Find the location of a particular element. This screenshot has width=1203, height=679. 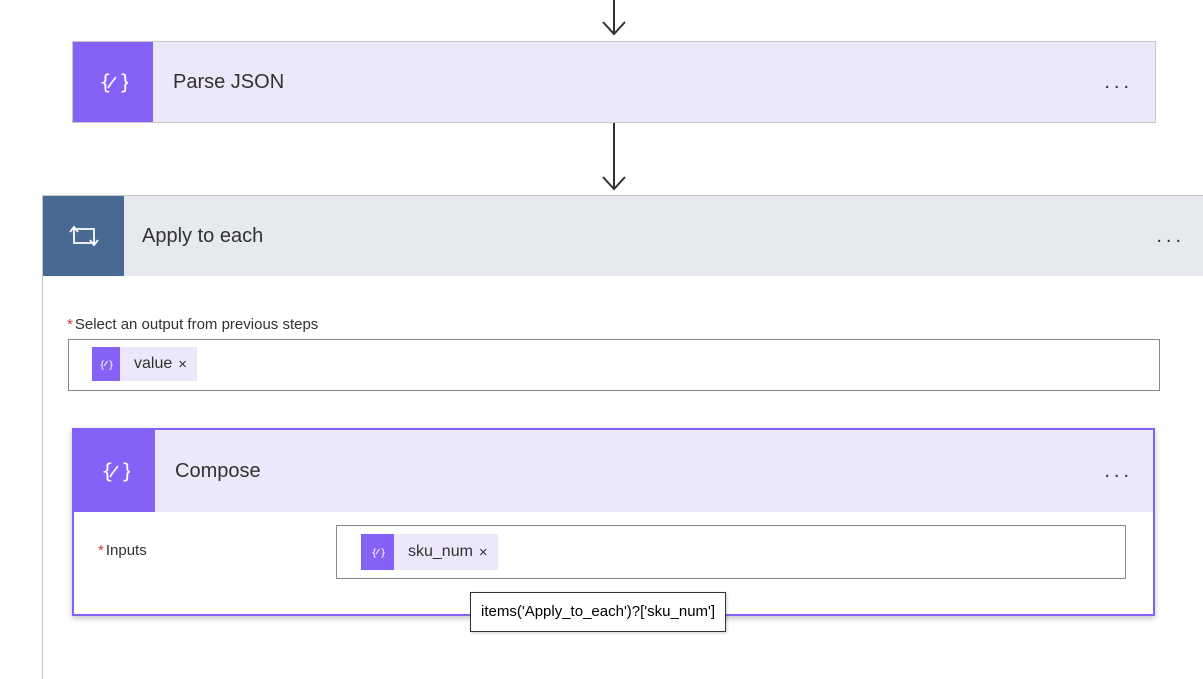

apply-to-each-title: Apply to each is located at coordinates (203, 235).